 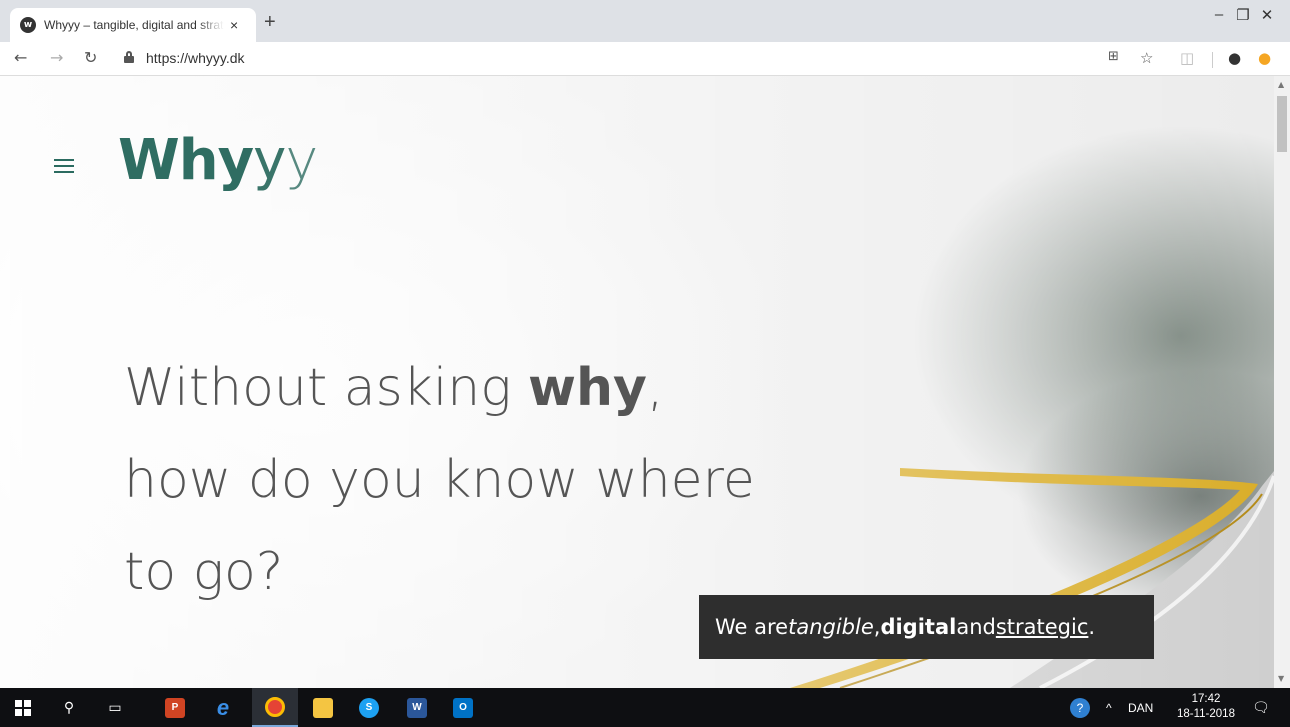 What do you see at coordinates (831, 627) in the screenshot?
I see `tagline-tangible: tangible` at bounding box center [831, 627].